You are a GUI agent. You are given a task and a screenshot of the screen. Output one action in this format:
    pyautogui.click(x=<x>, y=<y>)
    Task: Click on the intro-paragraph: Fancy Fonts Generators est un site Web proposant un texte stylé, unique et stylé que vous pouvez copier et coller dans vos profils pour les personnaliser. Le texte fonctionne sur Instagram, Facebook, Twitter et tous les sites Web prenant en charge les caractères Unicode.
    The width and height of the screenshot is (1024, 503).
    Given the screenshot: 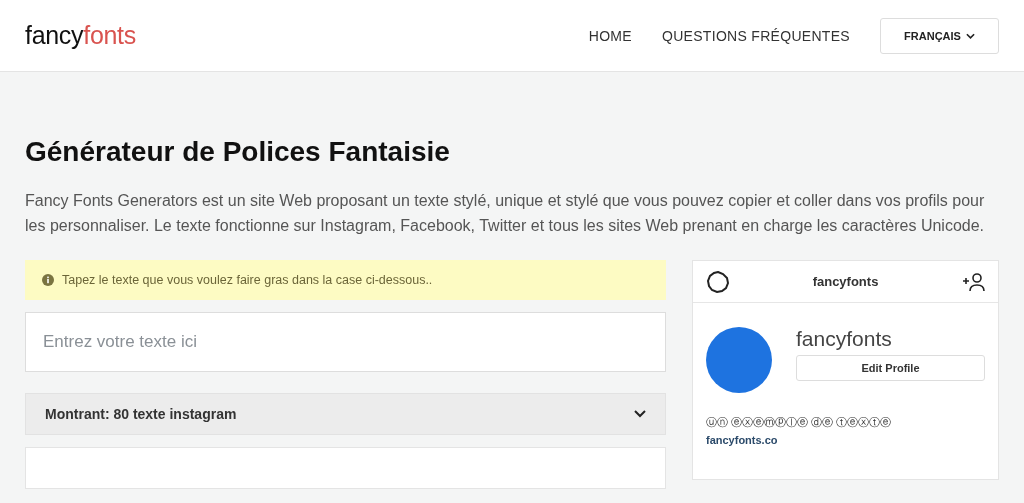 What is the action you would take?
    pyautogui.click(x=505, y=213)
    